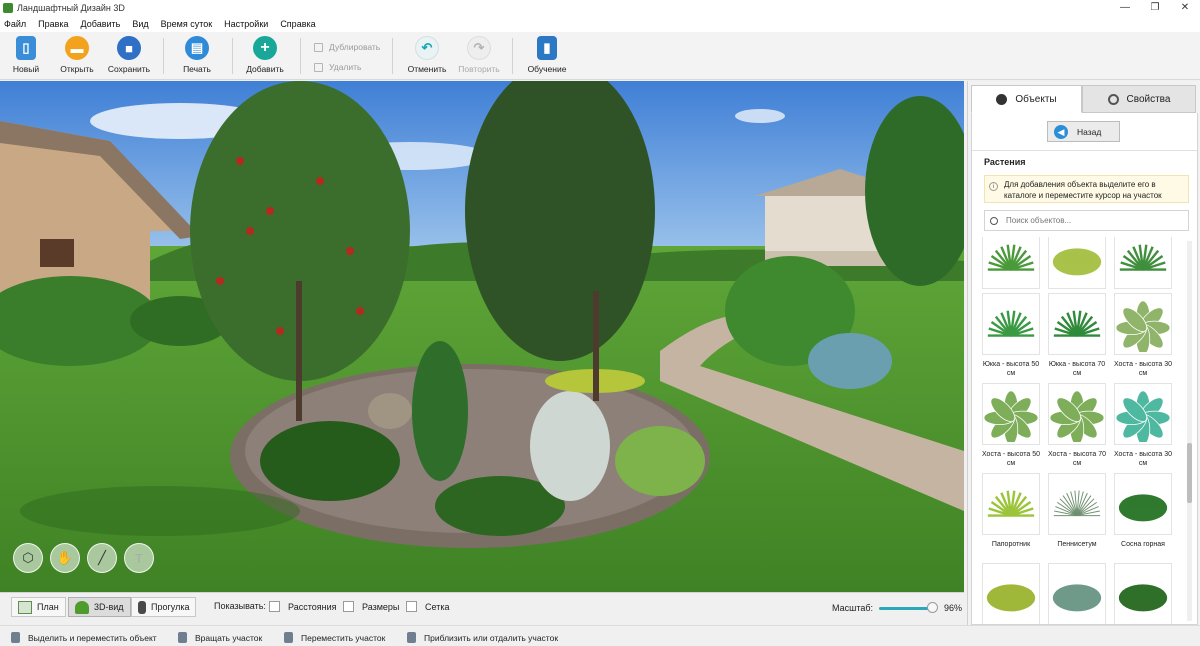  I want to click on select-object-tool-button: ⬡, so click(28, 558).